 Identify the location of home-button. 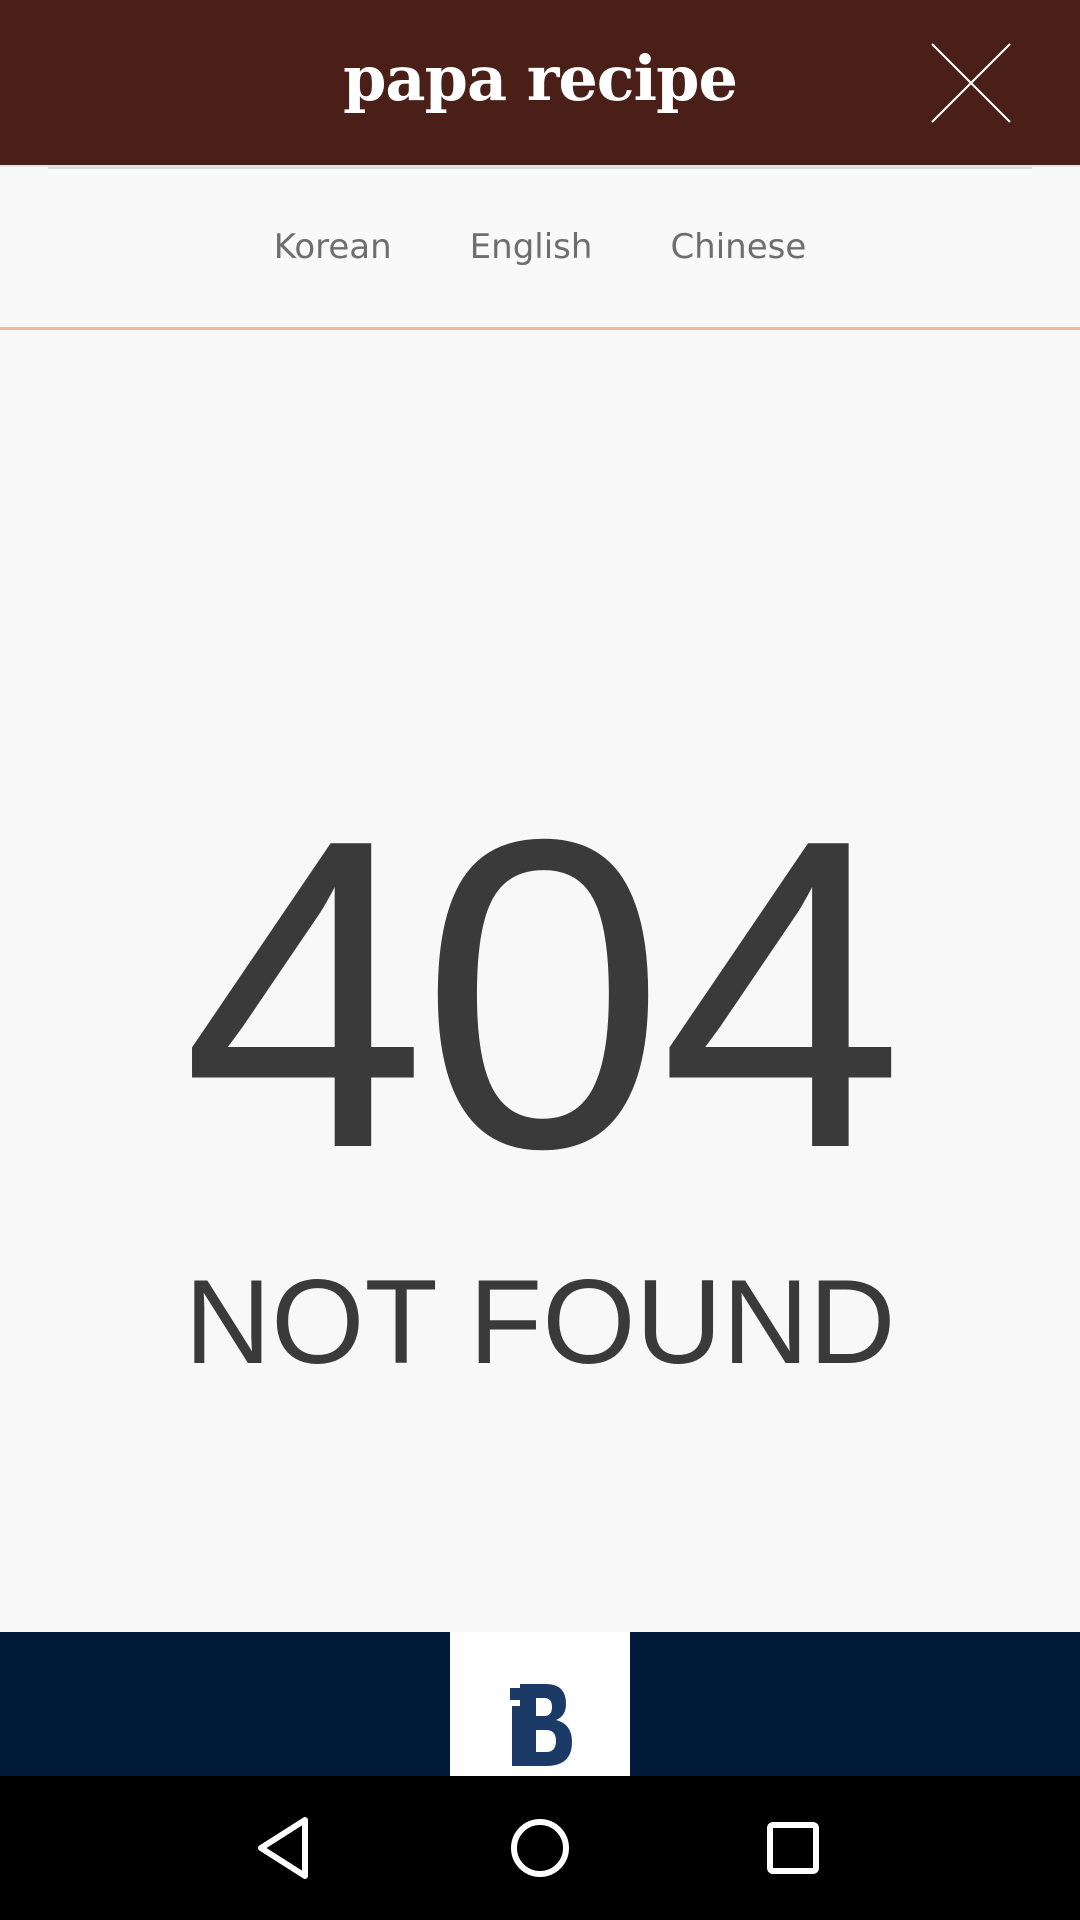
(540, 1848).